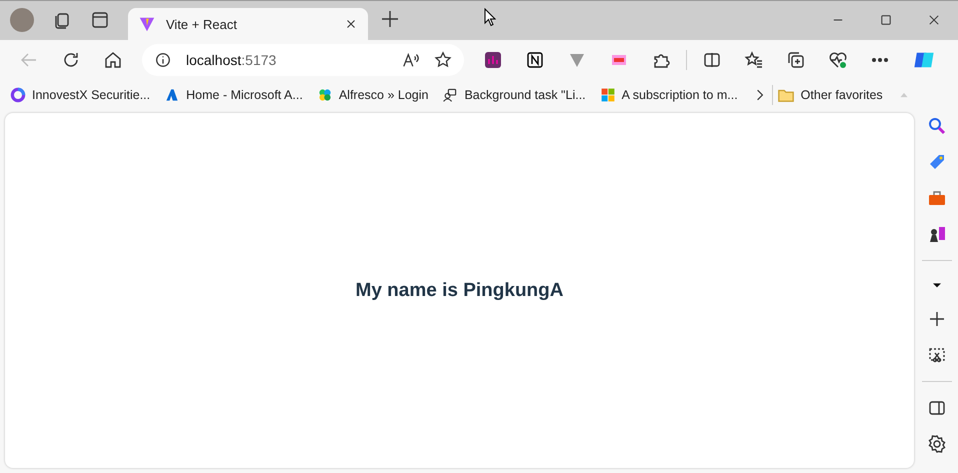 This screenshot has width=958, height=473. I want to click on maximize-icon, so click(886, 20).